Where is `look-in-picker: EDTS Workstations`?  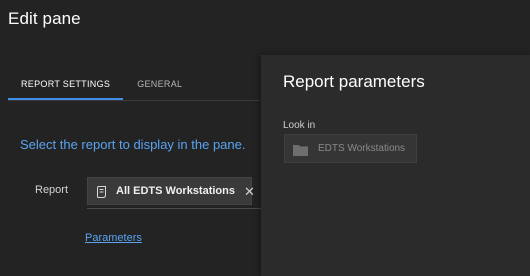 look-in-picker: EDTS Workstations is located at coordinates (350, 148).